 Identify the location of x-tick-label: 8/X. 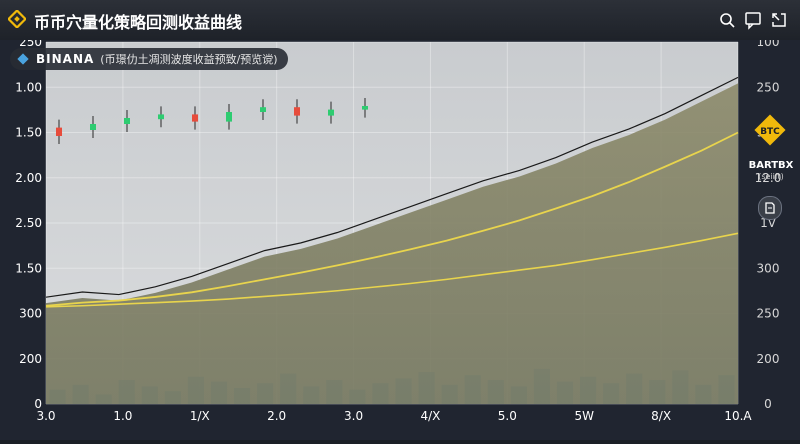
(661, 416).